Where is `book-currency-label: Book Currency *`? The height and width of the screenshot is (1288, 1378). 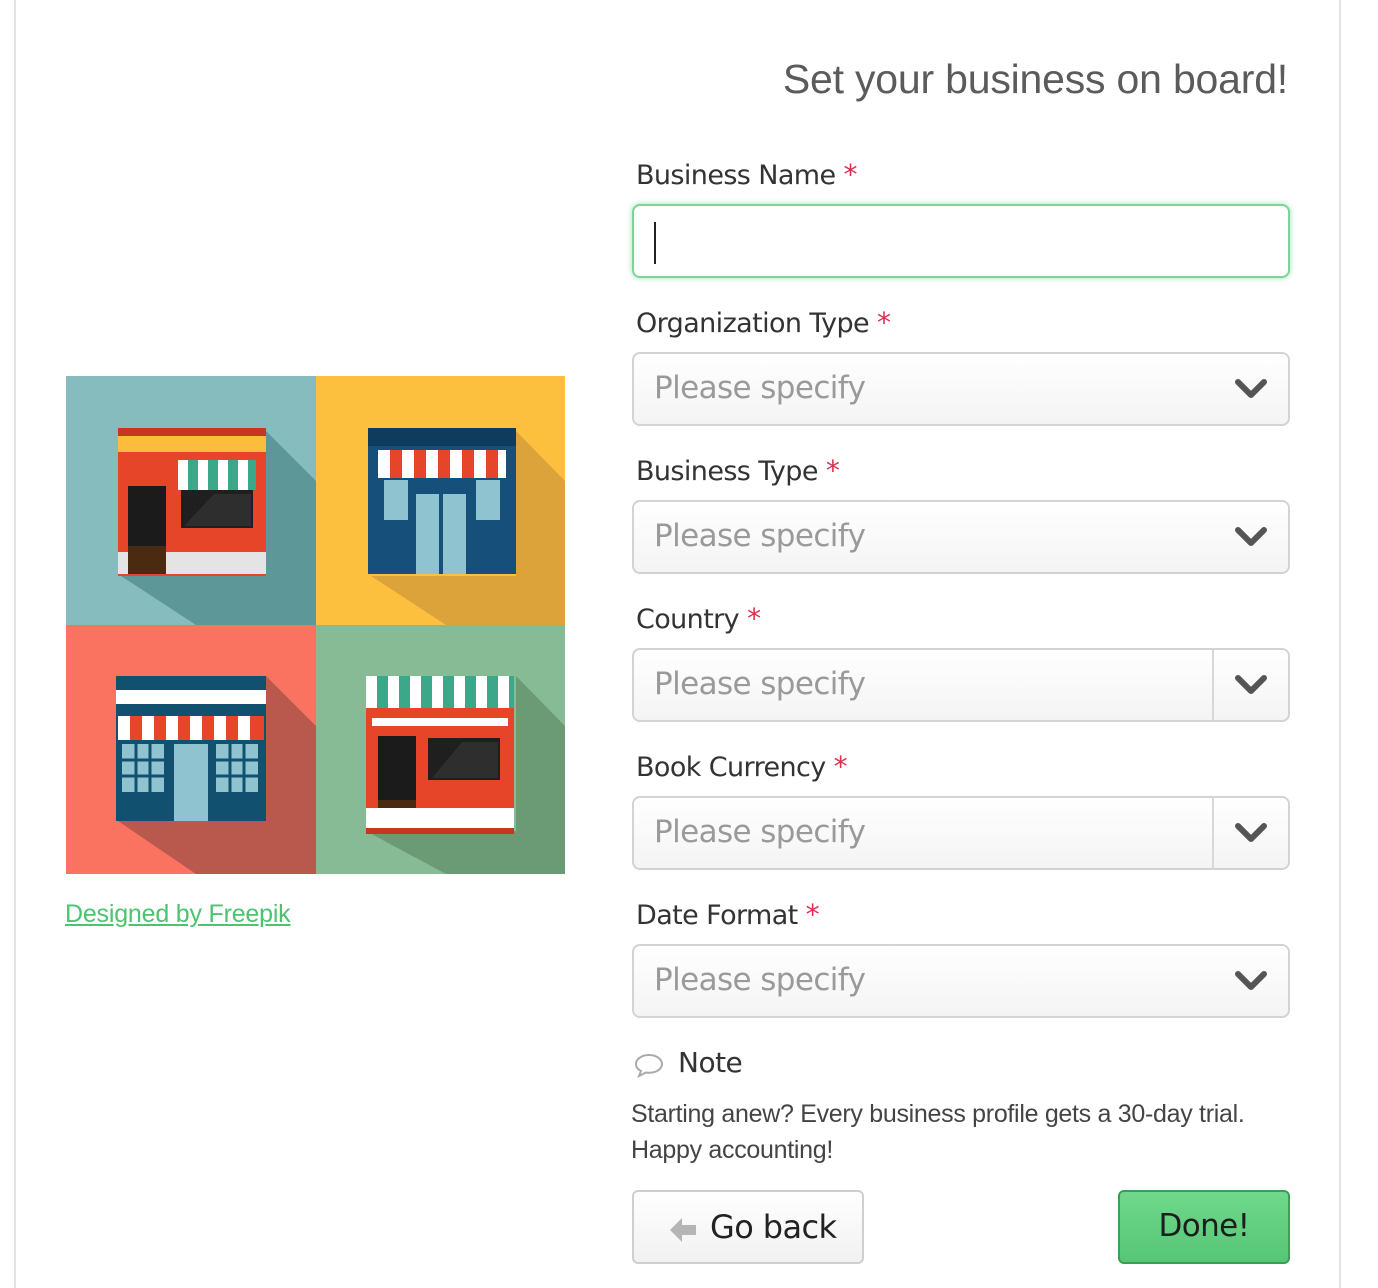 book-currency-label: Book Currency * is located at coordinates (742, 766).